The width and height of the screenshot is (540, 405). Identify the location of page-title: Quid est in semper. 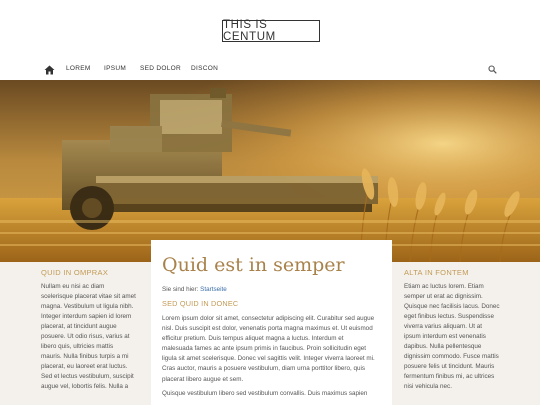
(253, 265).